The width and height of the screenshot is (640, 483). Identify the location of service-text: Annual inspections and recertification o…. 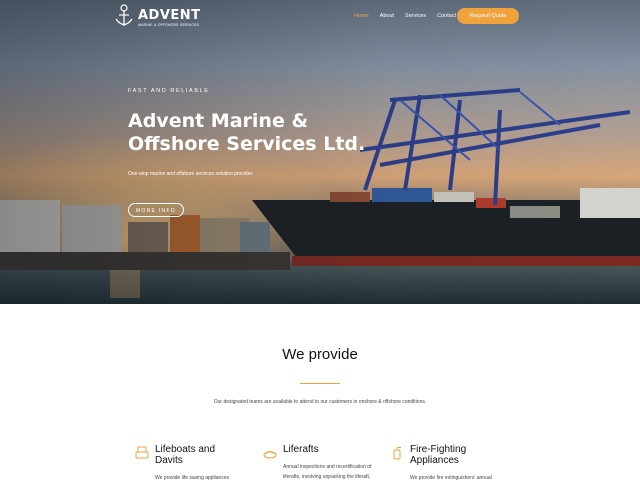
(338, 472).